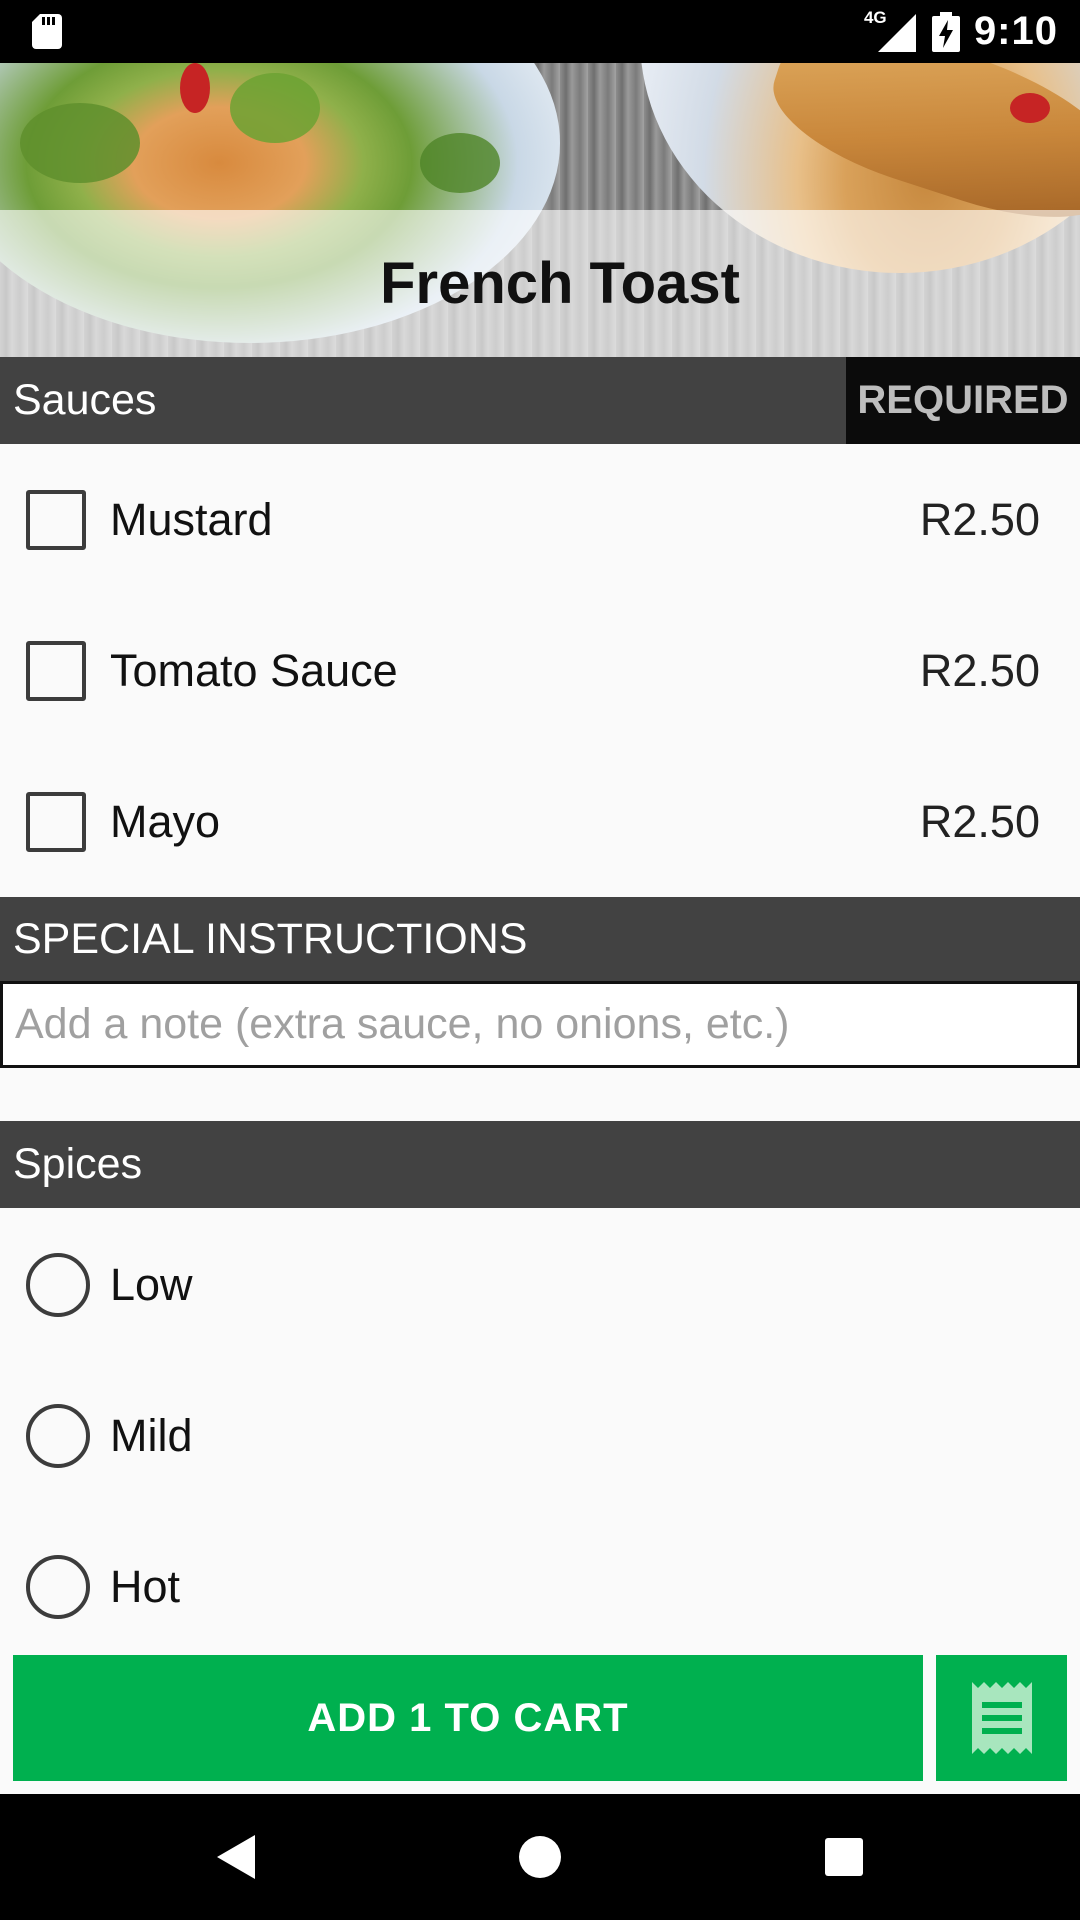 This screenshot has height=1920, width=1080. What do you see at coordinates (78, 1164) in the screenshot?
I see `section-title: Spices` at bounding box center [78, 1164].